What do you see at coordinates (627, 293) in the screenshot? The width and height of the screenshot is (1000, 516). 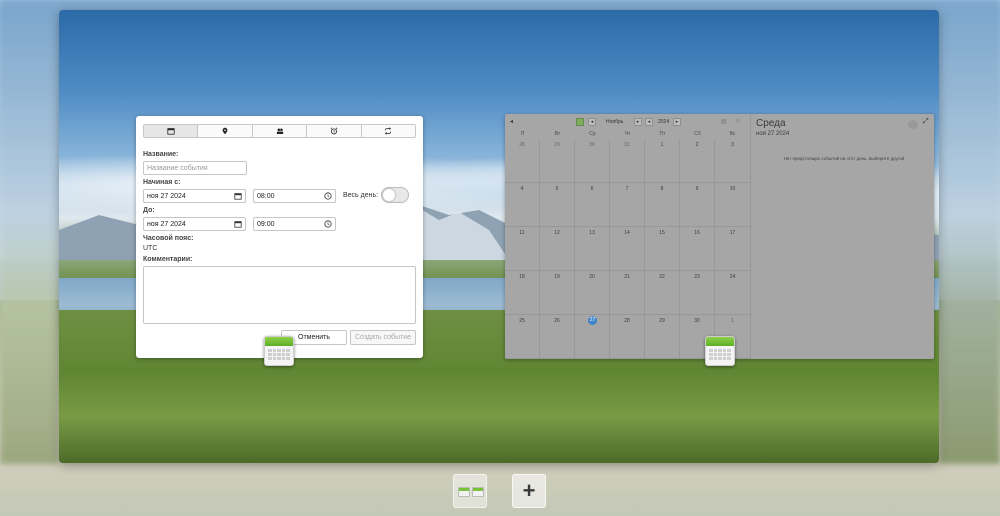 I see `day-cell: 21` at bounding box center [627, 293].